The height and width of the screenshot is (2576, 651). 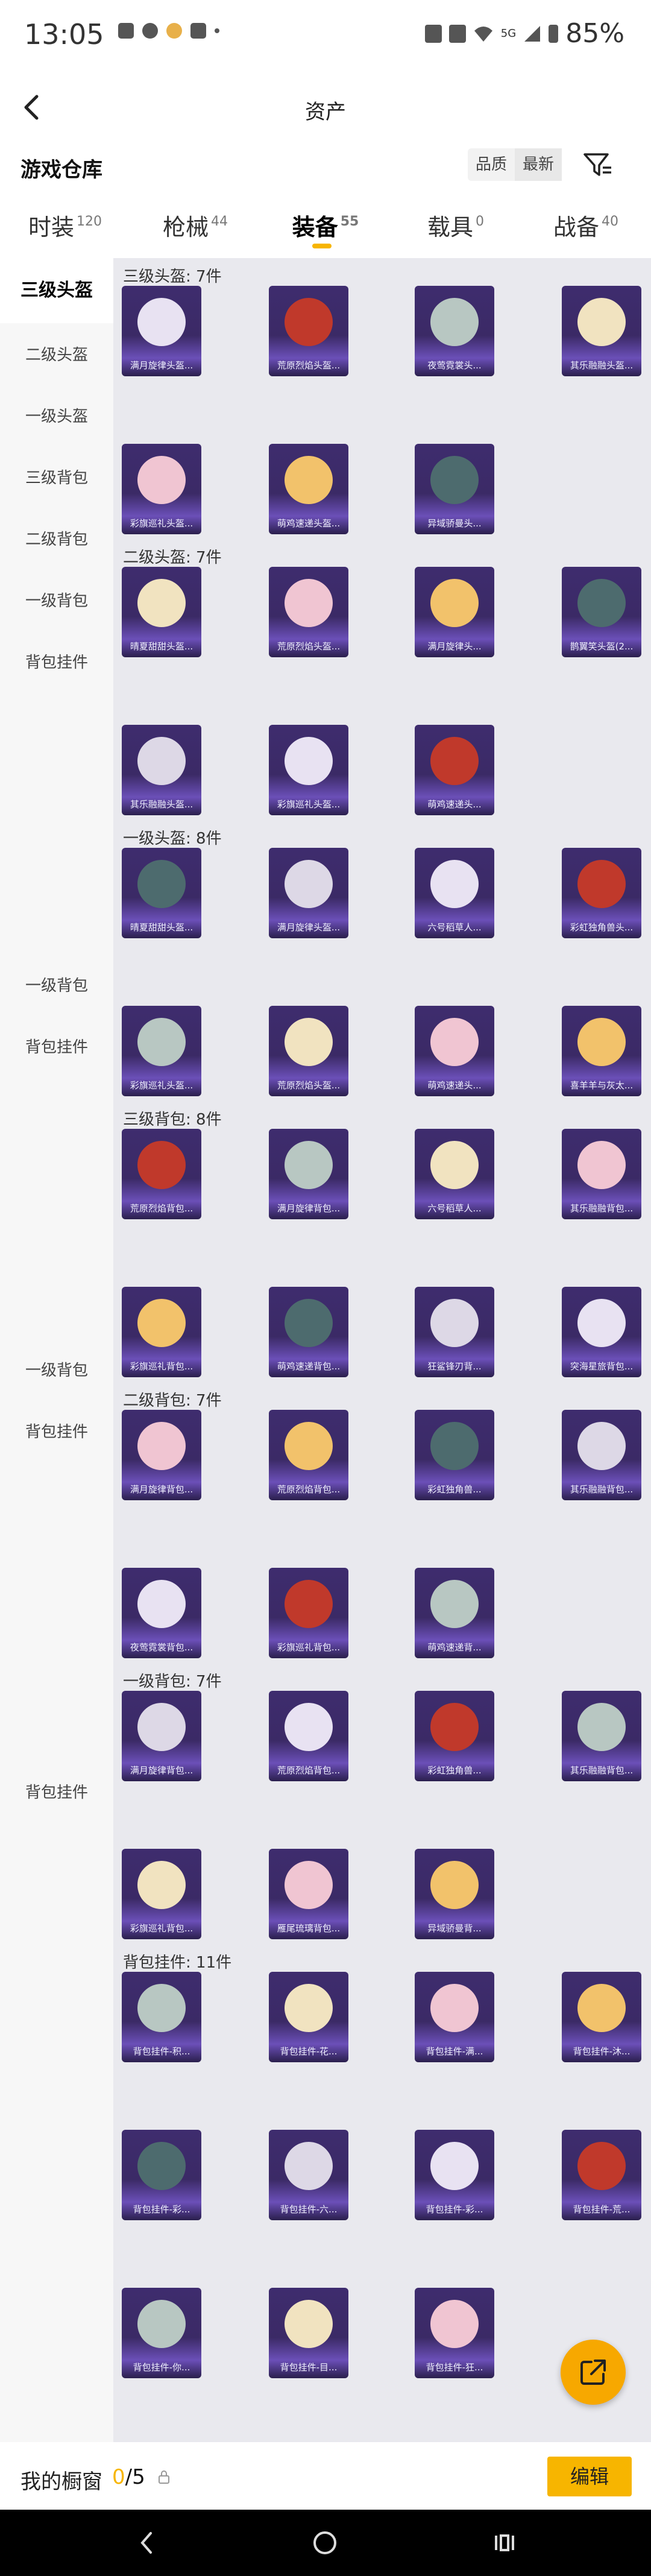 I want to click on sidebar-item-level3-backpack: 三级背包, so click(x=56, y=477).